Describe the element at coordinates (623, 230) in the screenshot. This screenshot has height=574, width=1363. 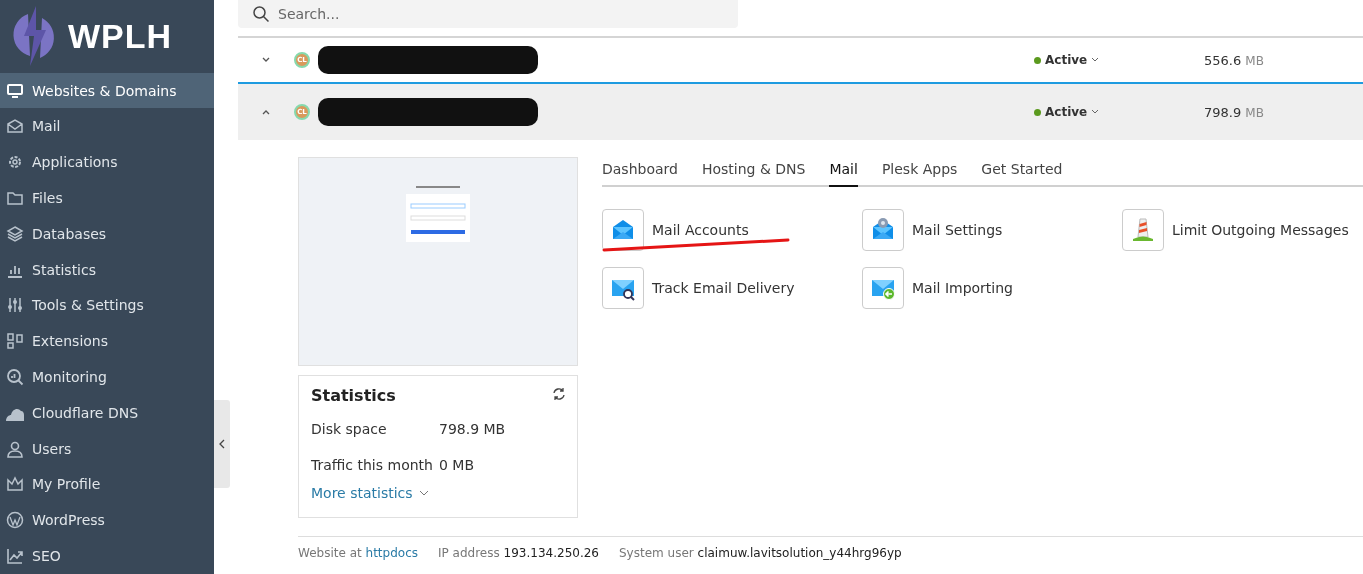
I see `envelope-icon` at that location.